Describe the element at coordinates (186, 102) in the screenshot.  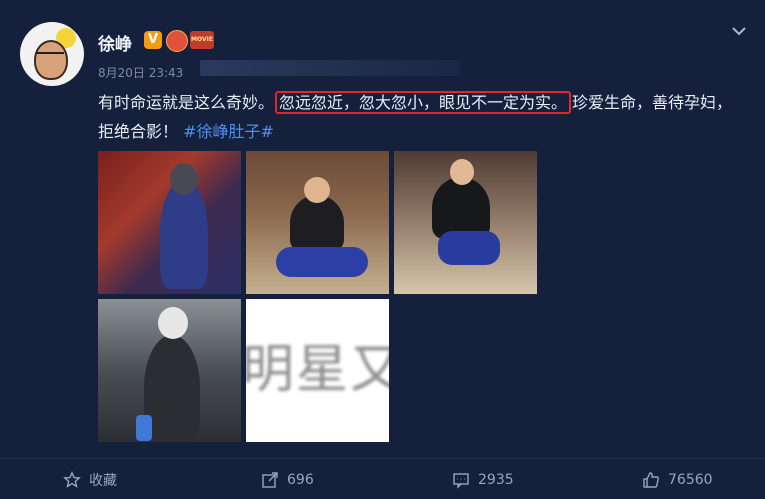
I see `post-text-intro: 有时命运就是这么奇妙。` at that location.